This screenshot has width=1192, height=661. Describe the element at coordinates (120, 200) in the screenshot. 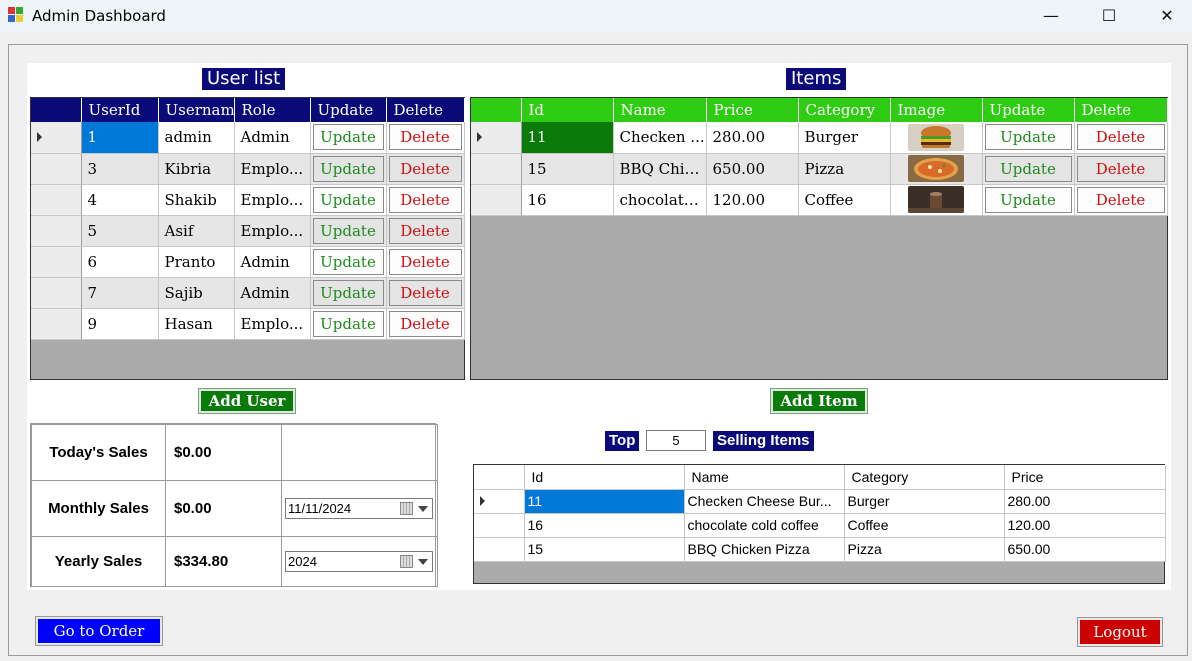

I see `cell-userid: 4` at that location.